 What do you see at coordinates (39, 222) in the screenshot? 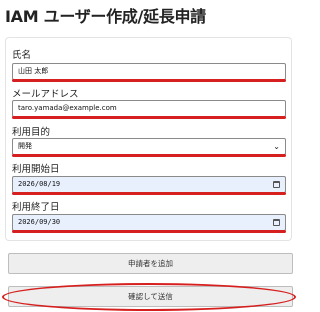
I see `end-date-value: 2026/09/30` at bounding box center [39, 222].